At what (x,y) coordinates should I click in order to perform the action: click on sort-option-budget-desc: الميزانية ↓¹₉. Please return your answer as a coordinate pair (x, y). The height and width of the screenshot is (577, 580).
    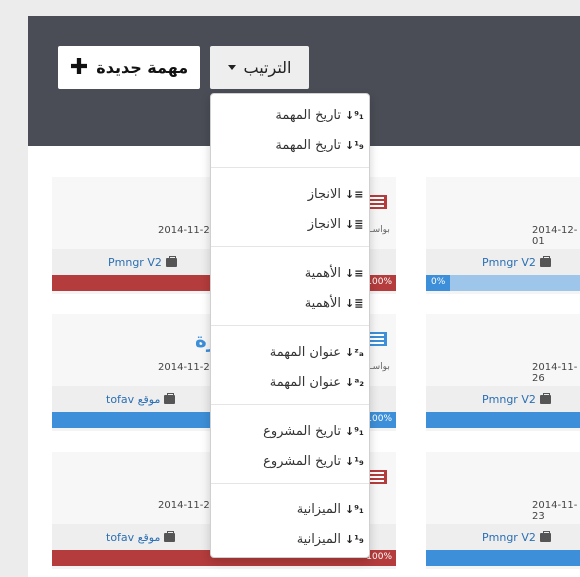
    Looking at the image, I should click on (290, 539).